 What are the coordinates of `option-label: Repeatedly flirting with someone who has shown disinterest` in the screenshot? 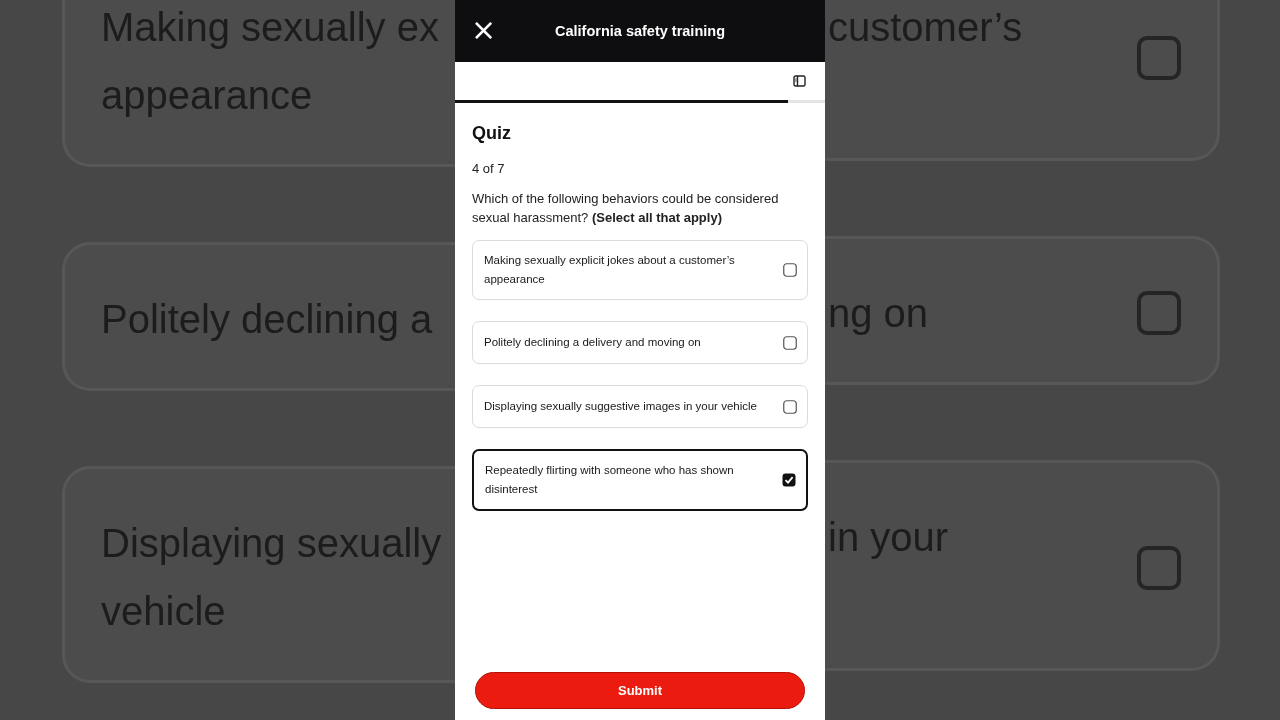 It's located at (610, 480).